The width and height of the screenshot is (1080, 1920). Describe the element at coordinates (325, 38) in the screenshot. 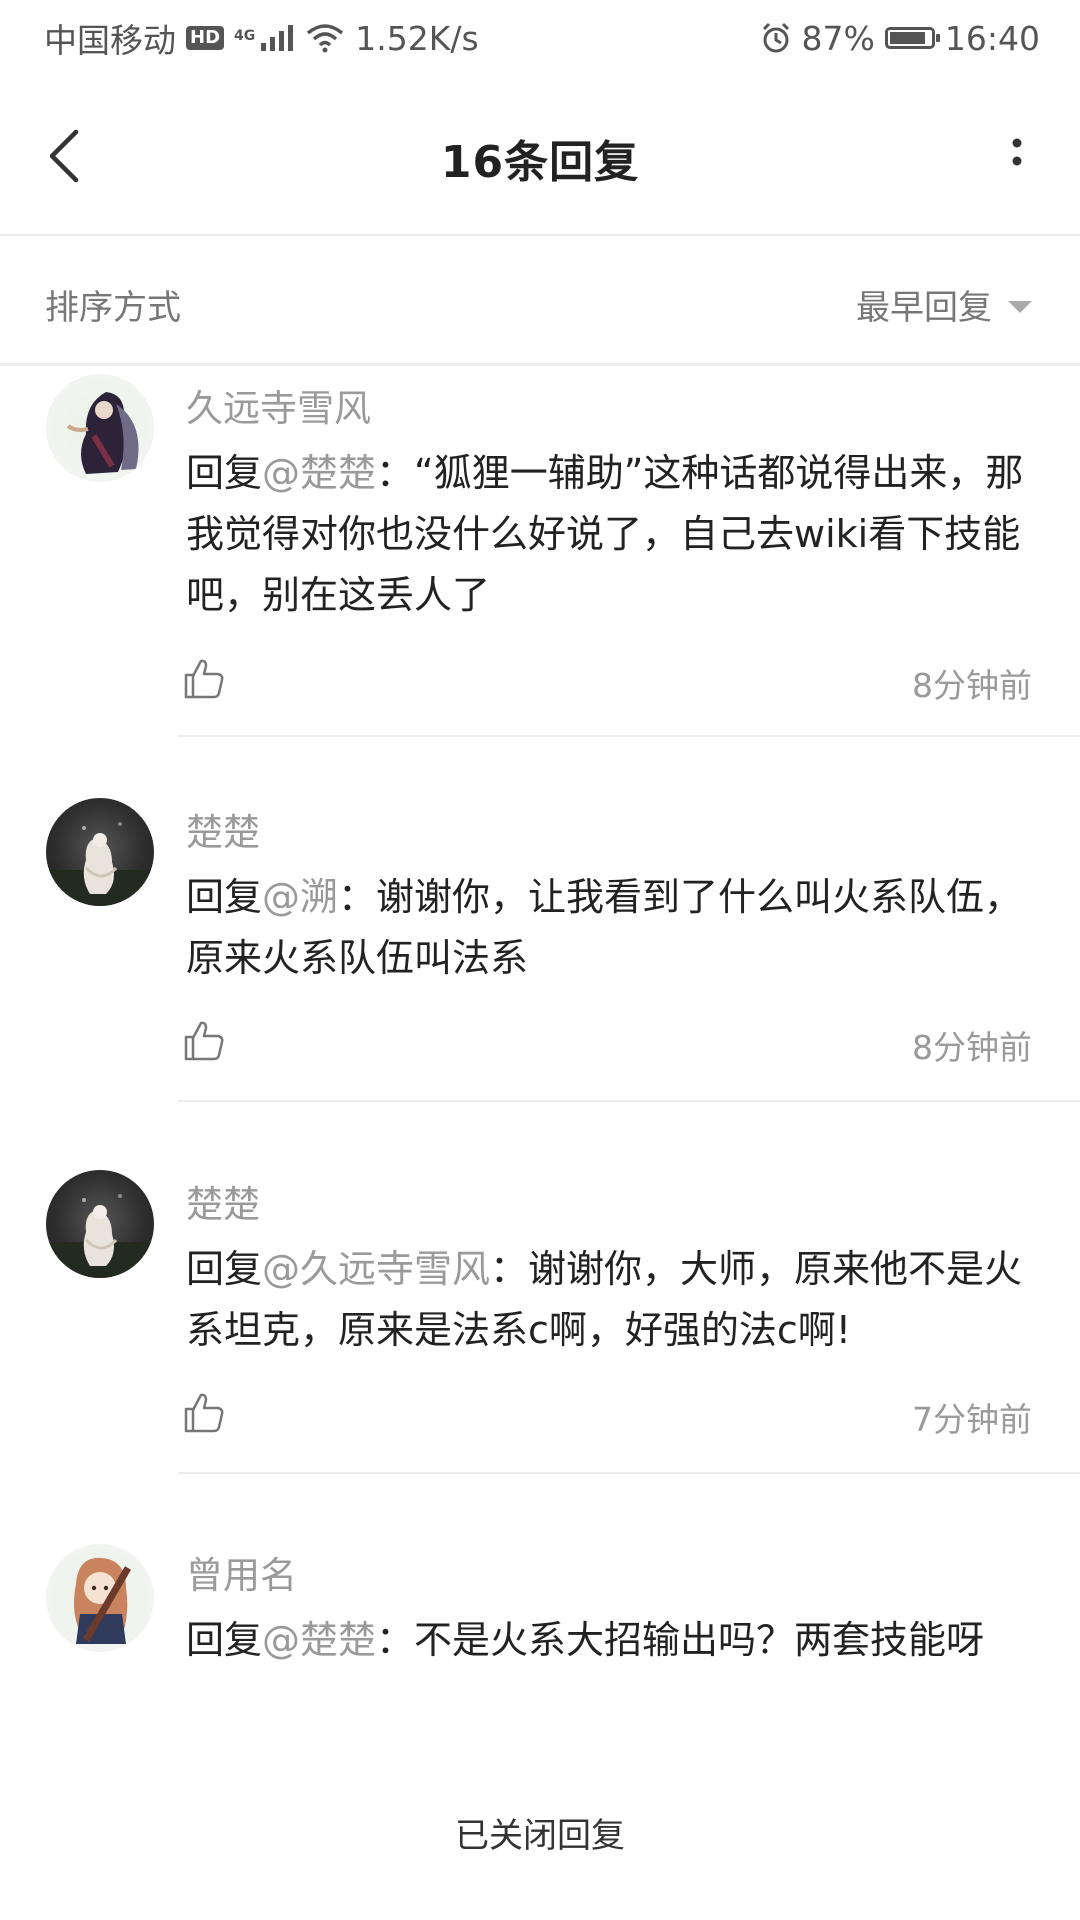

I see `wifi-icon` at that location.